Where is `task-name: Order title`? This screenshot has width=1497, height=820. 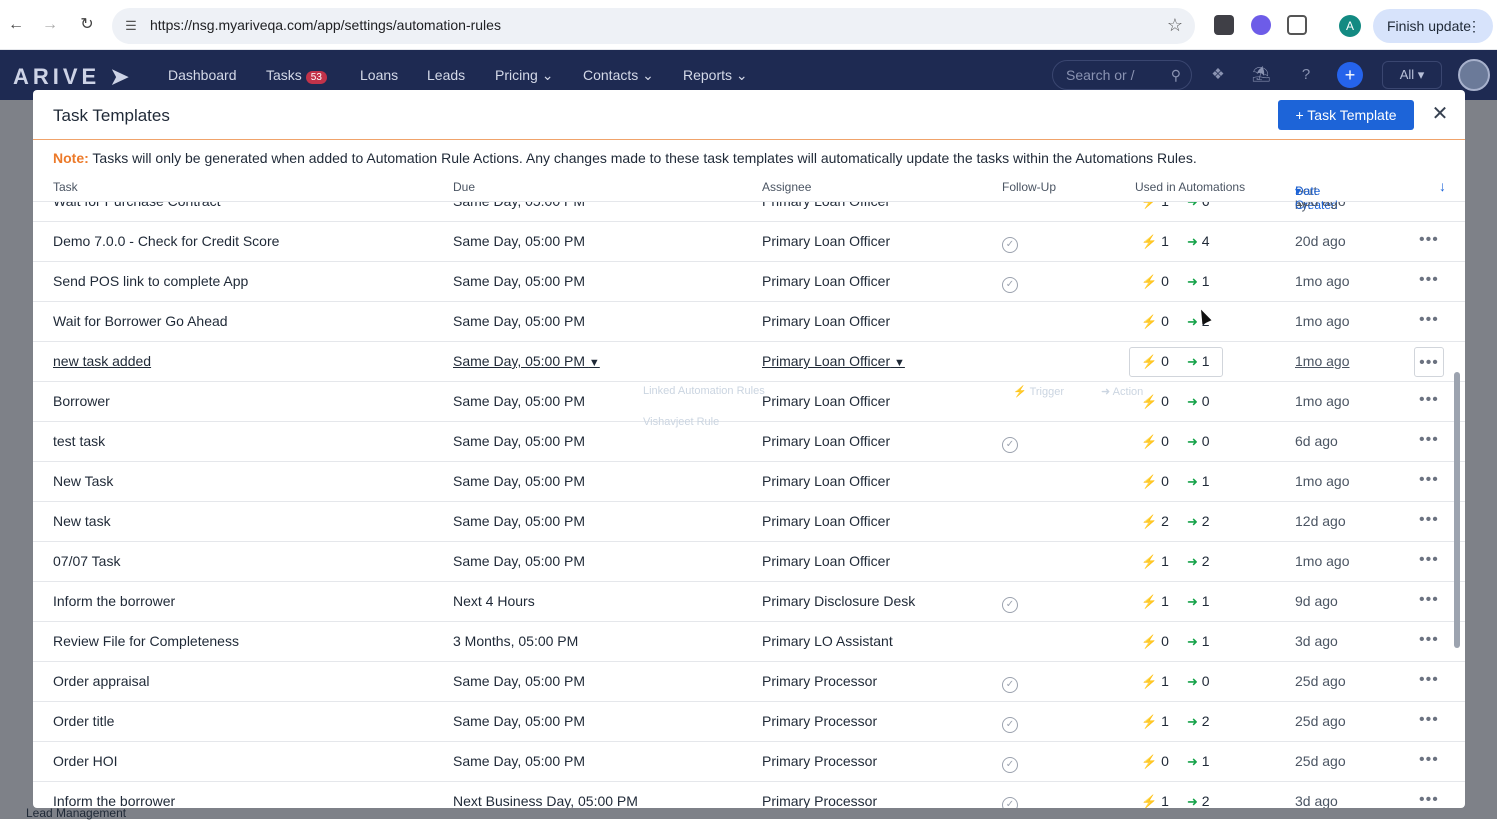 task-name: Order title is located at coordinates (83, 721).